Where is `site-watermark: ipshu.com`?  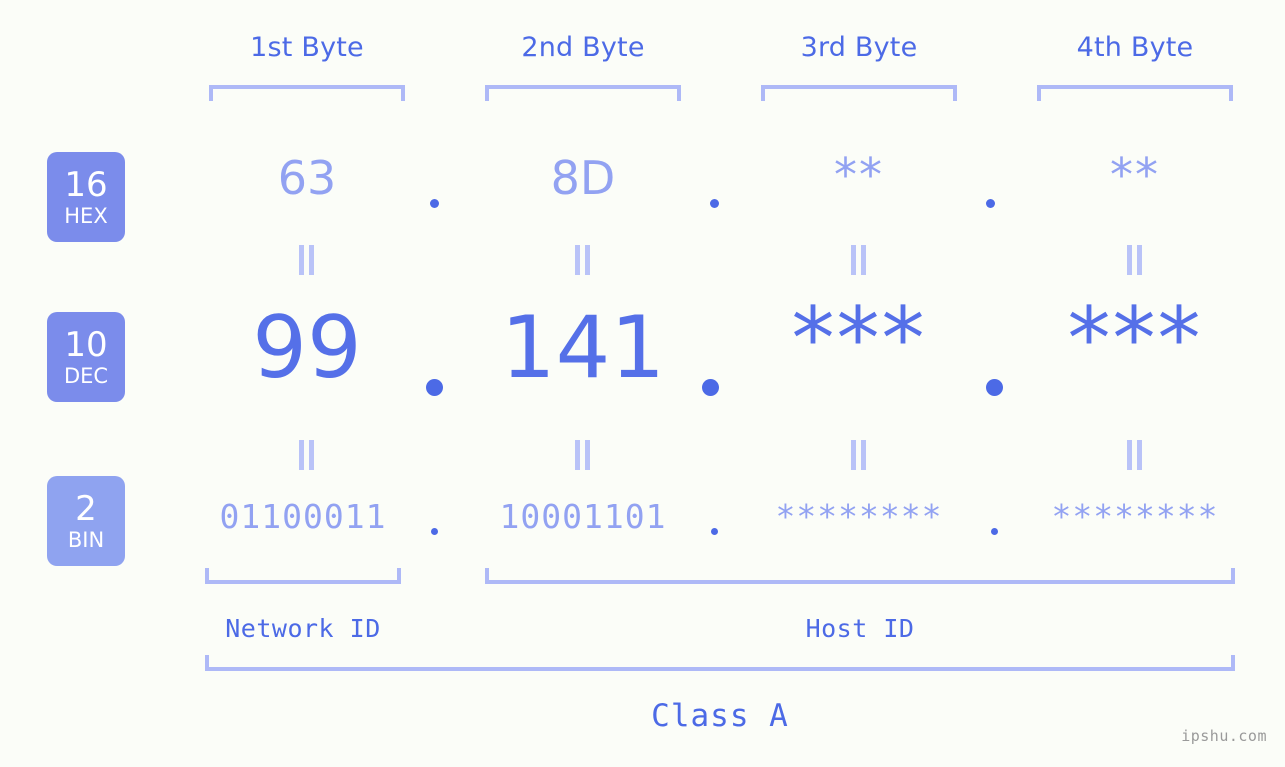 site-watermark: ipshu.com is located at coordinates (1224, 736).